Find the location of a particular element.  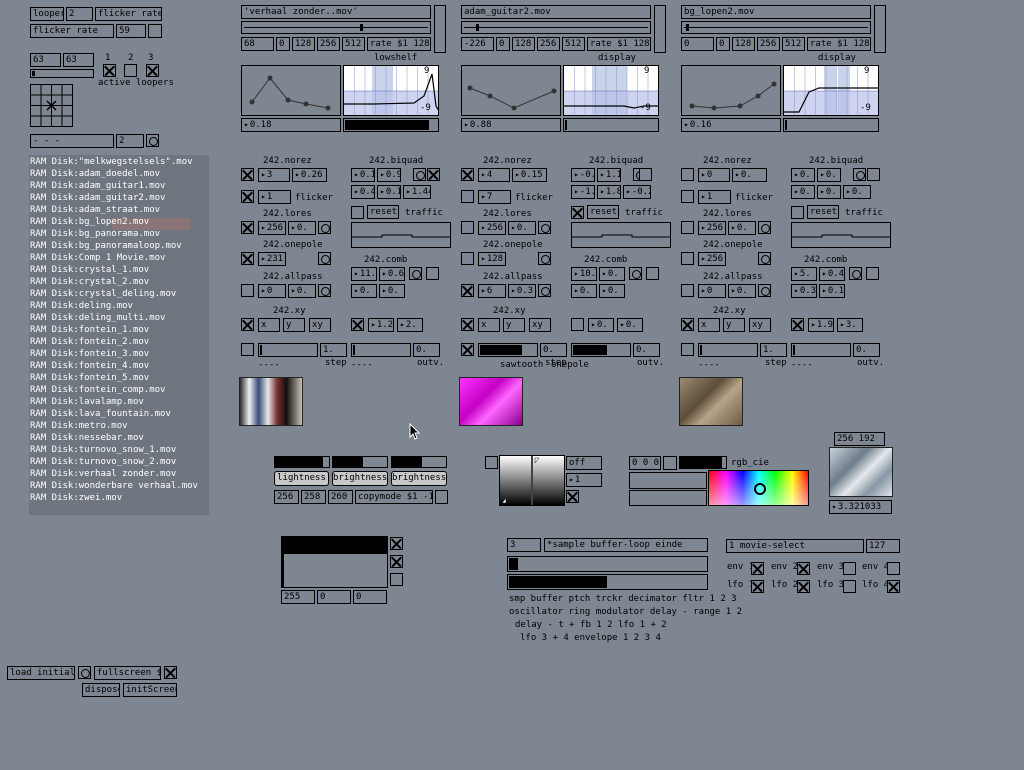

color-num-2: 258 is located at coordinates (313, 497).